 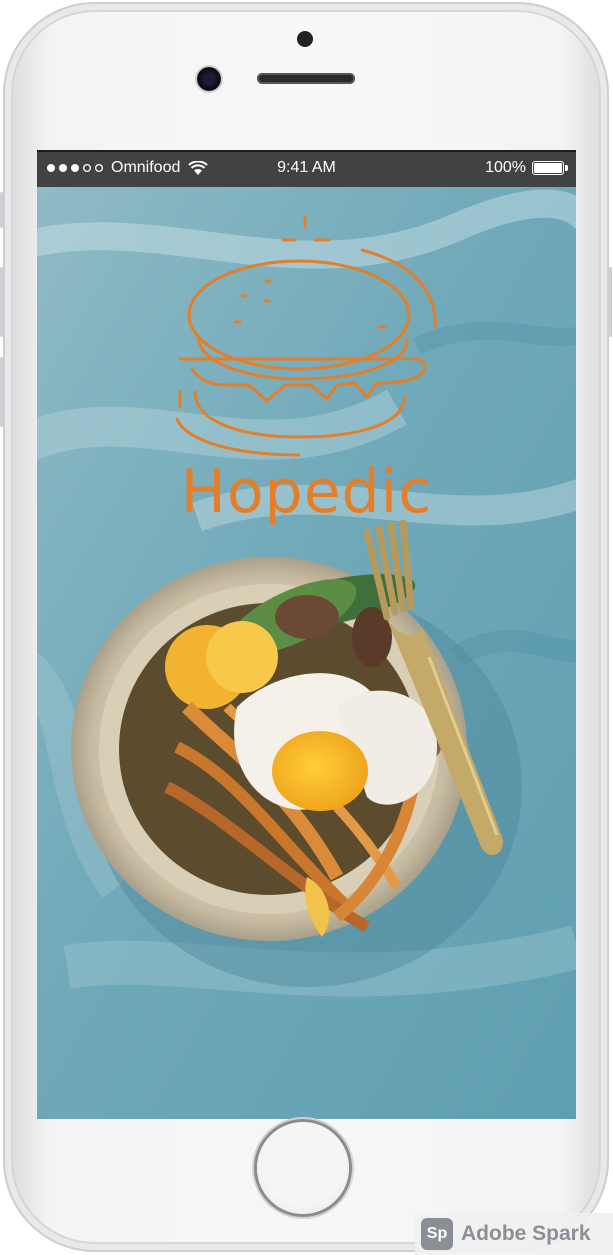 What do you see at coordinates (305, 39) in the screenshot?
I see `top-sensor` at bounding box center [305, 39].